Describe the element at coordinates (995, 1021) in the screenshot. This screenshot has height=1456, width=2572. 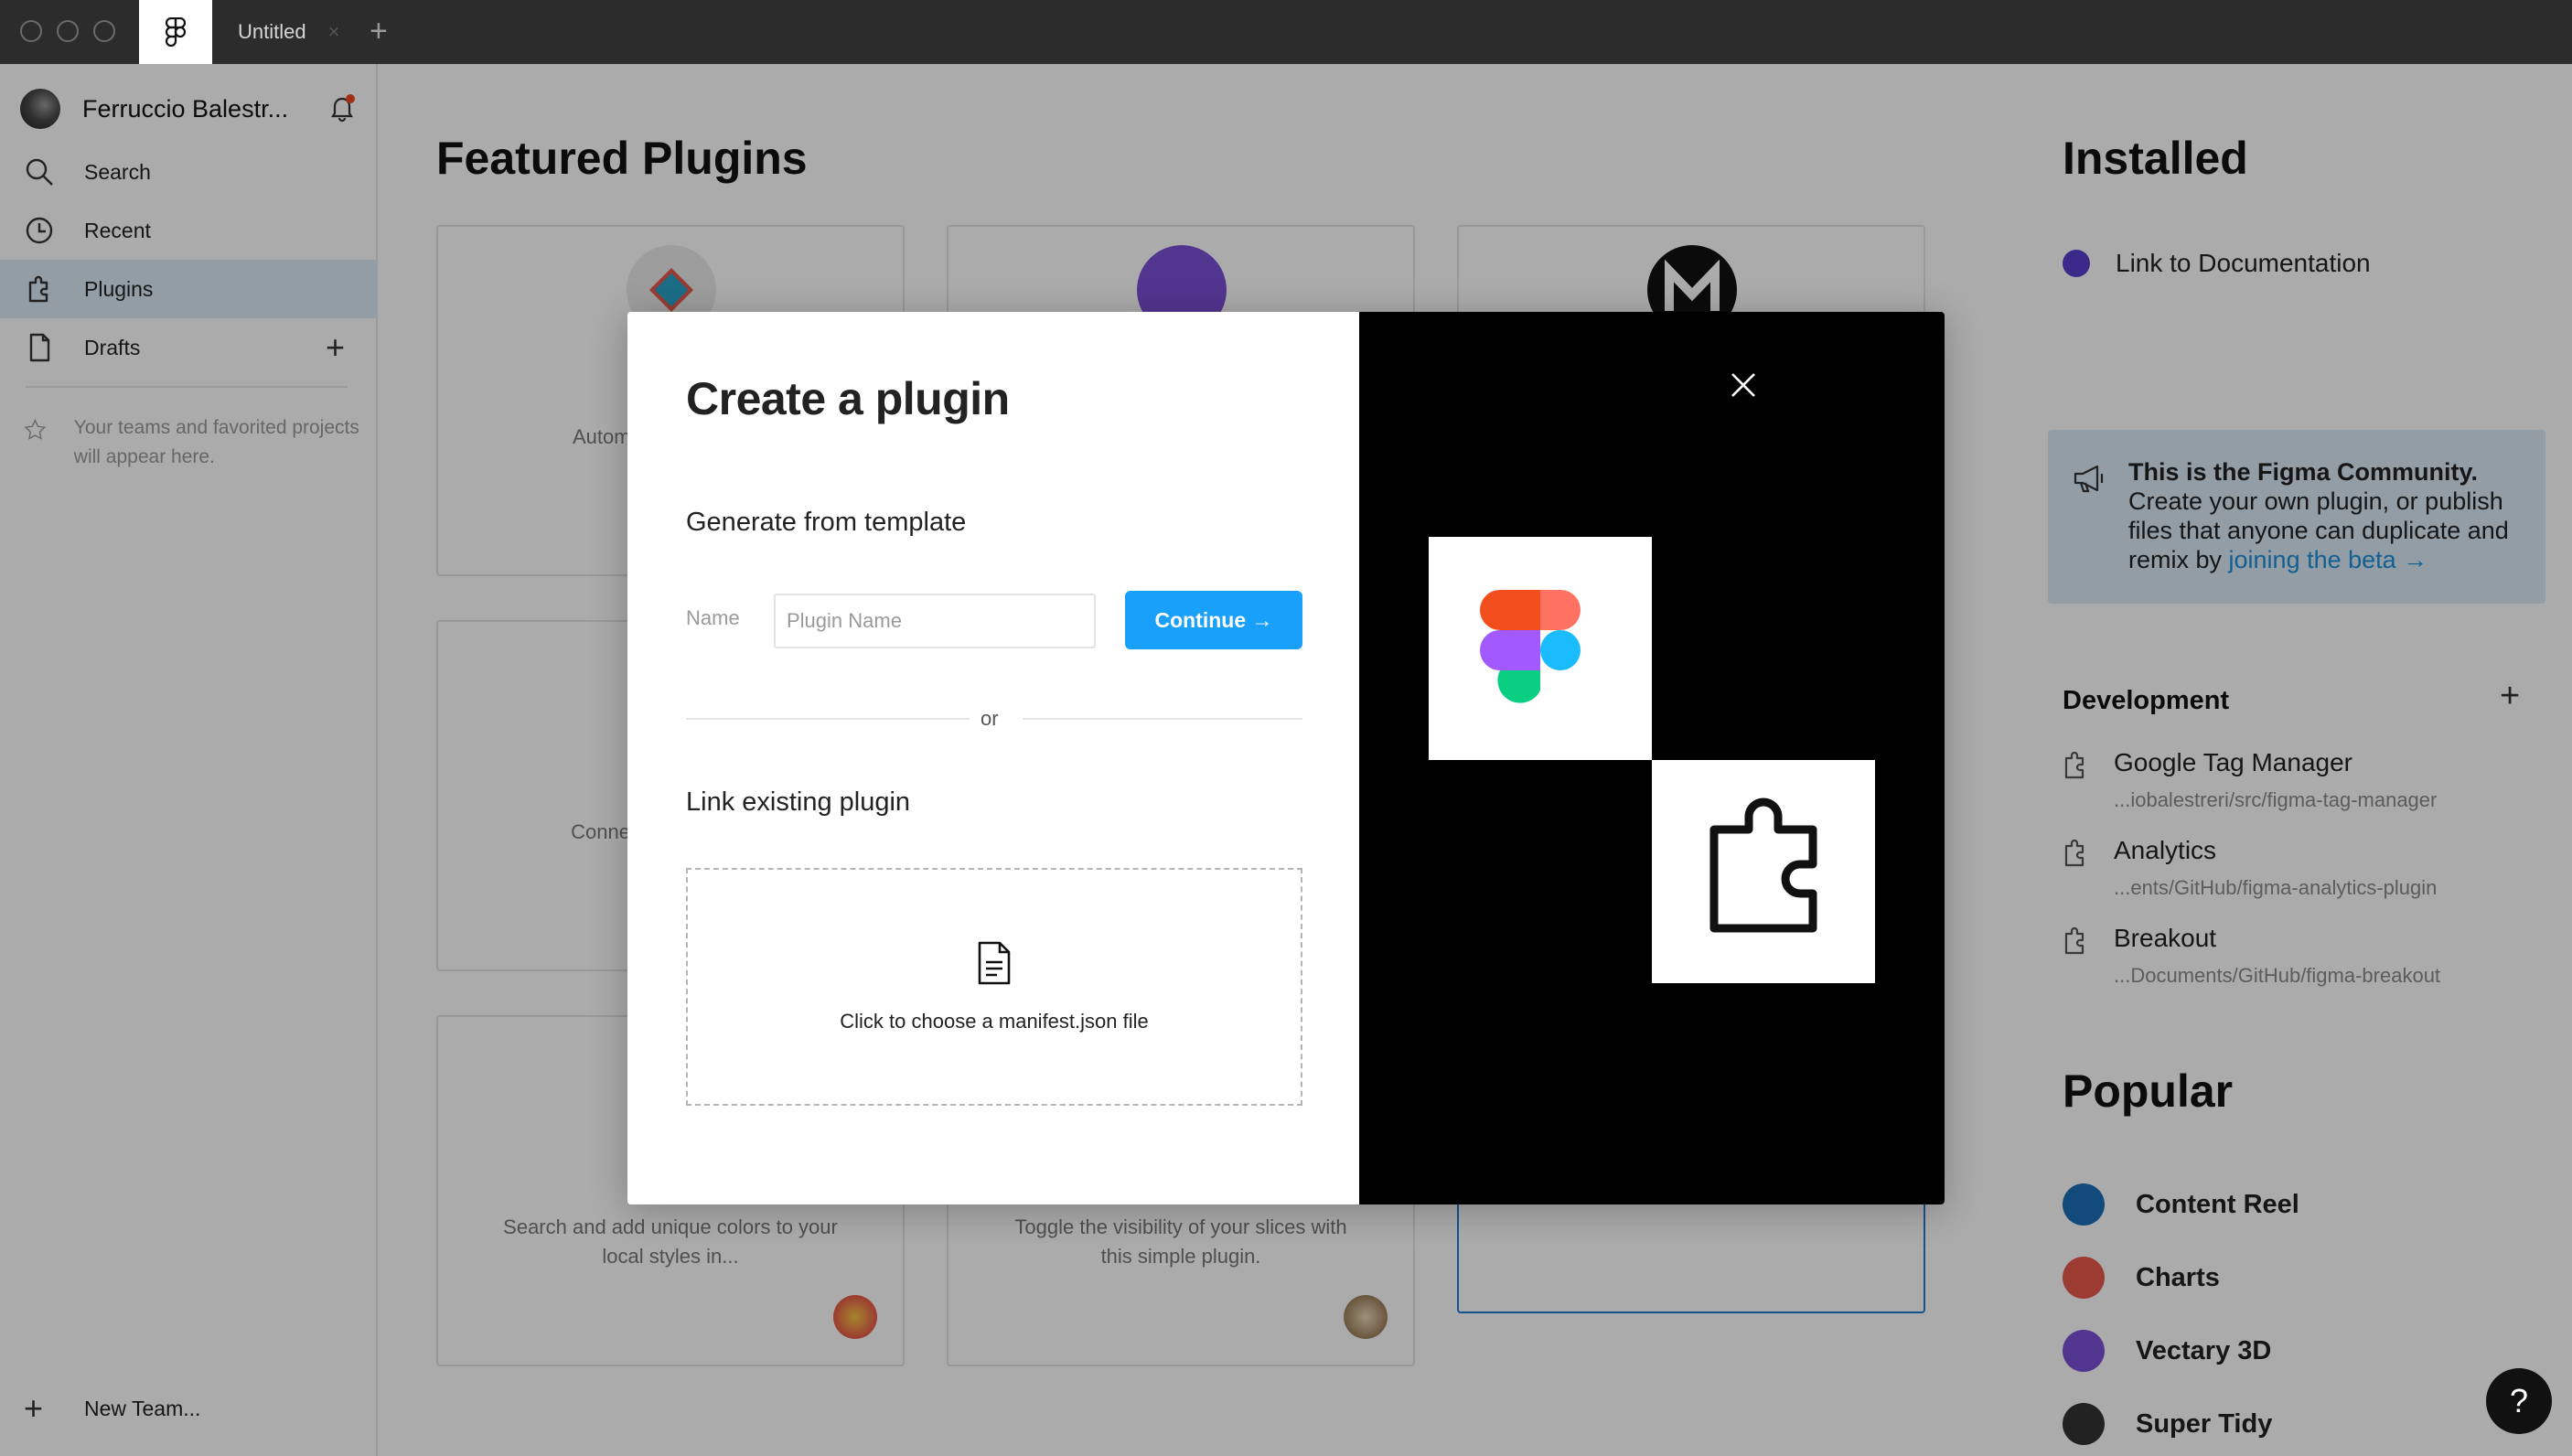
I see `dropzone-text: Click to choose a manifest.json file` at that location.